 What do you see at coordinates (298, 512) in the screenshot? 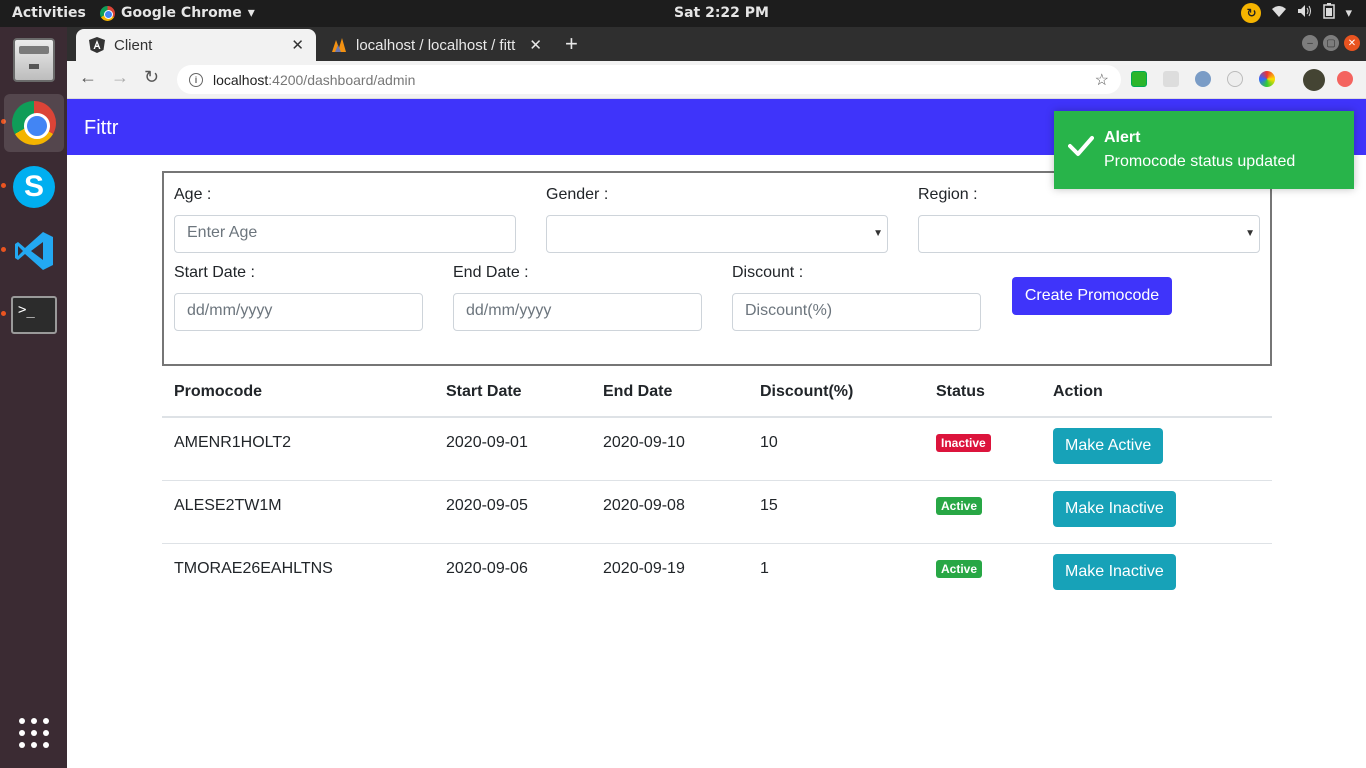
I see `promocode-cell: ALESE2TW1M` at bounding box center [298, 512].